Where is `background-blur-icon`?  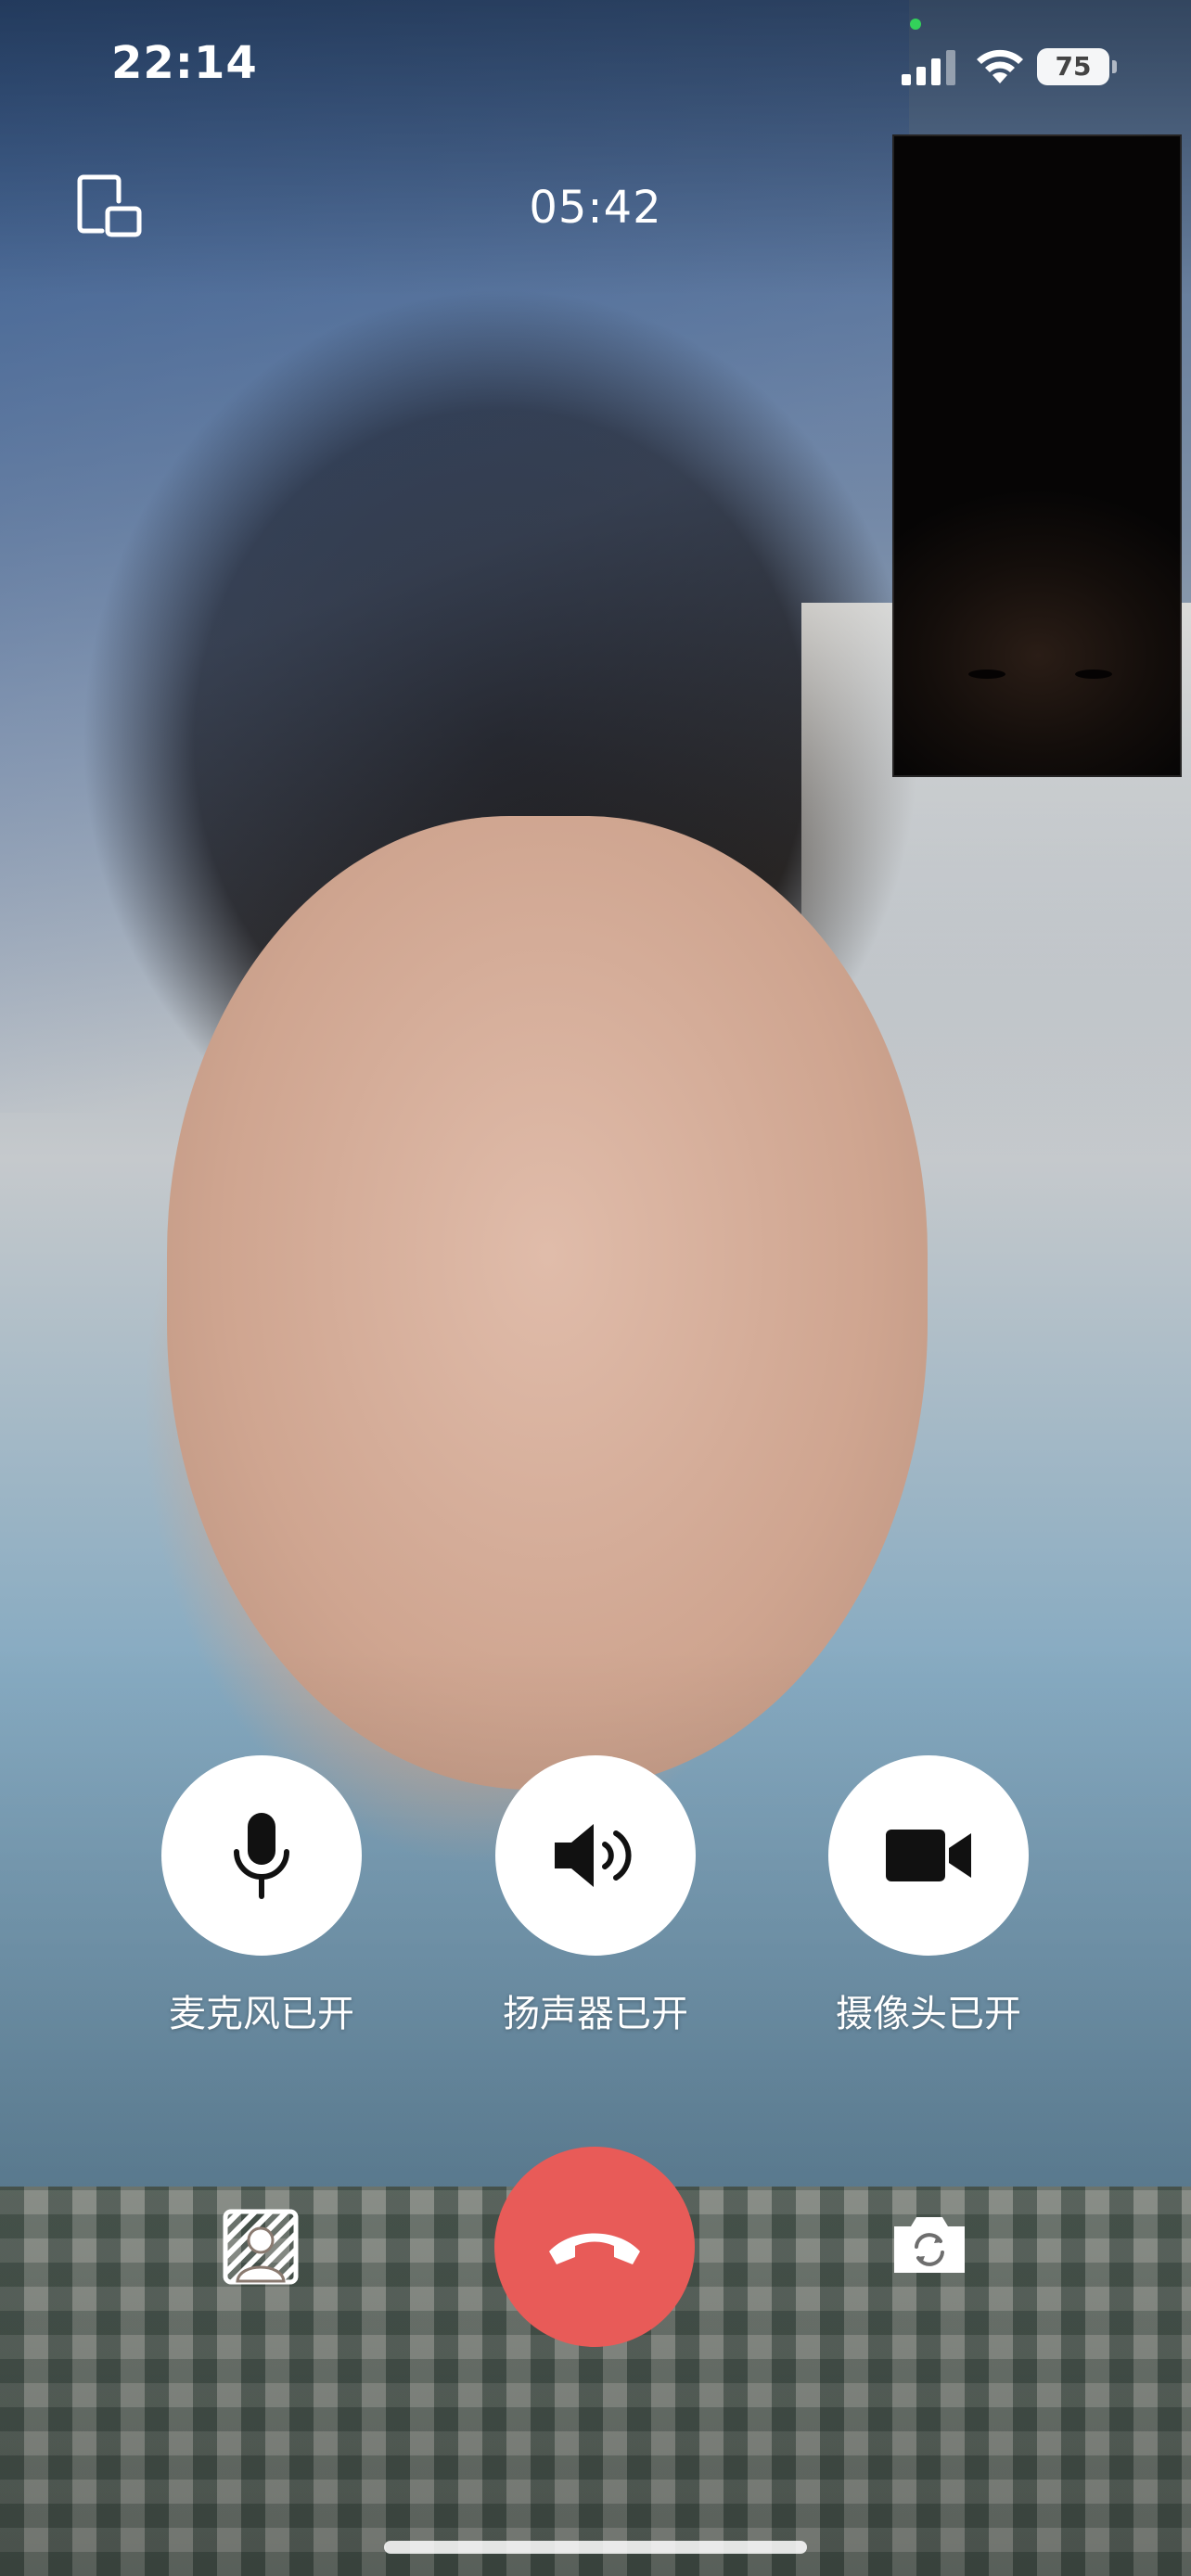 background-blur-icon is located at coordinates (261, 2247).